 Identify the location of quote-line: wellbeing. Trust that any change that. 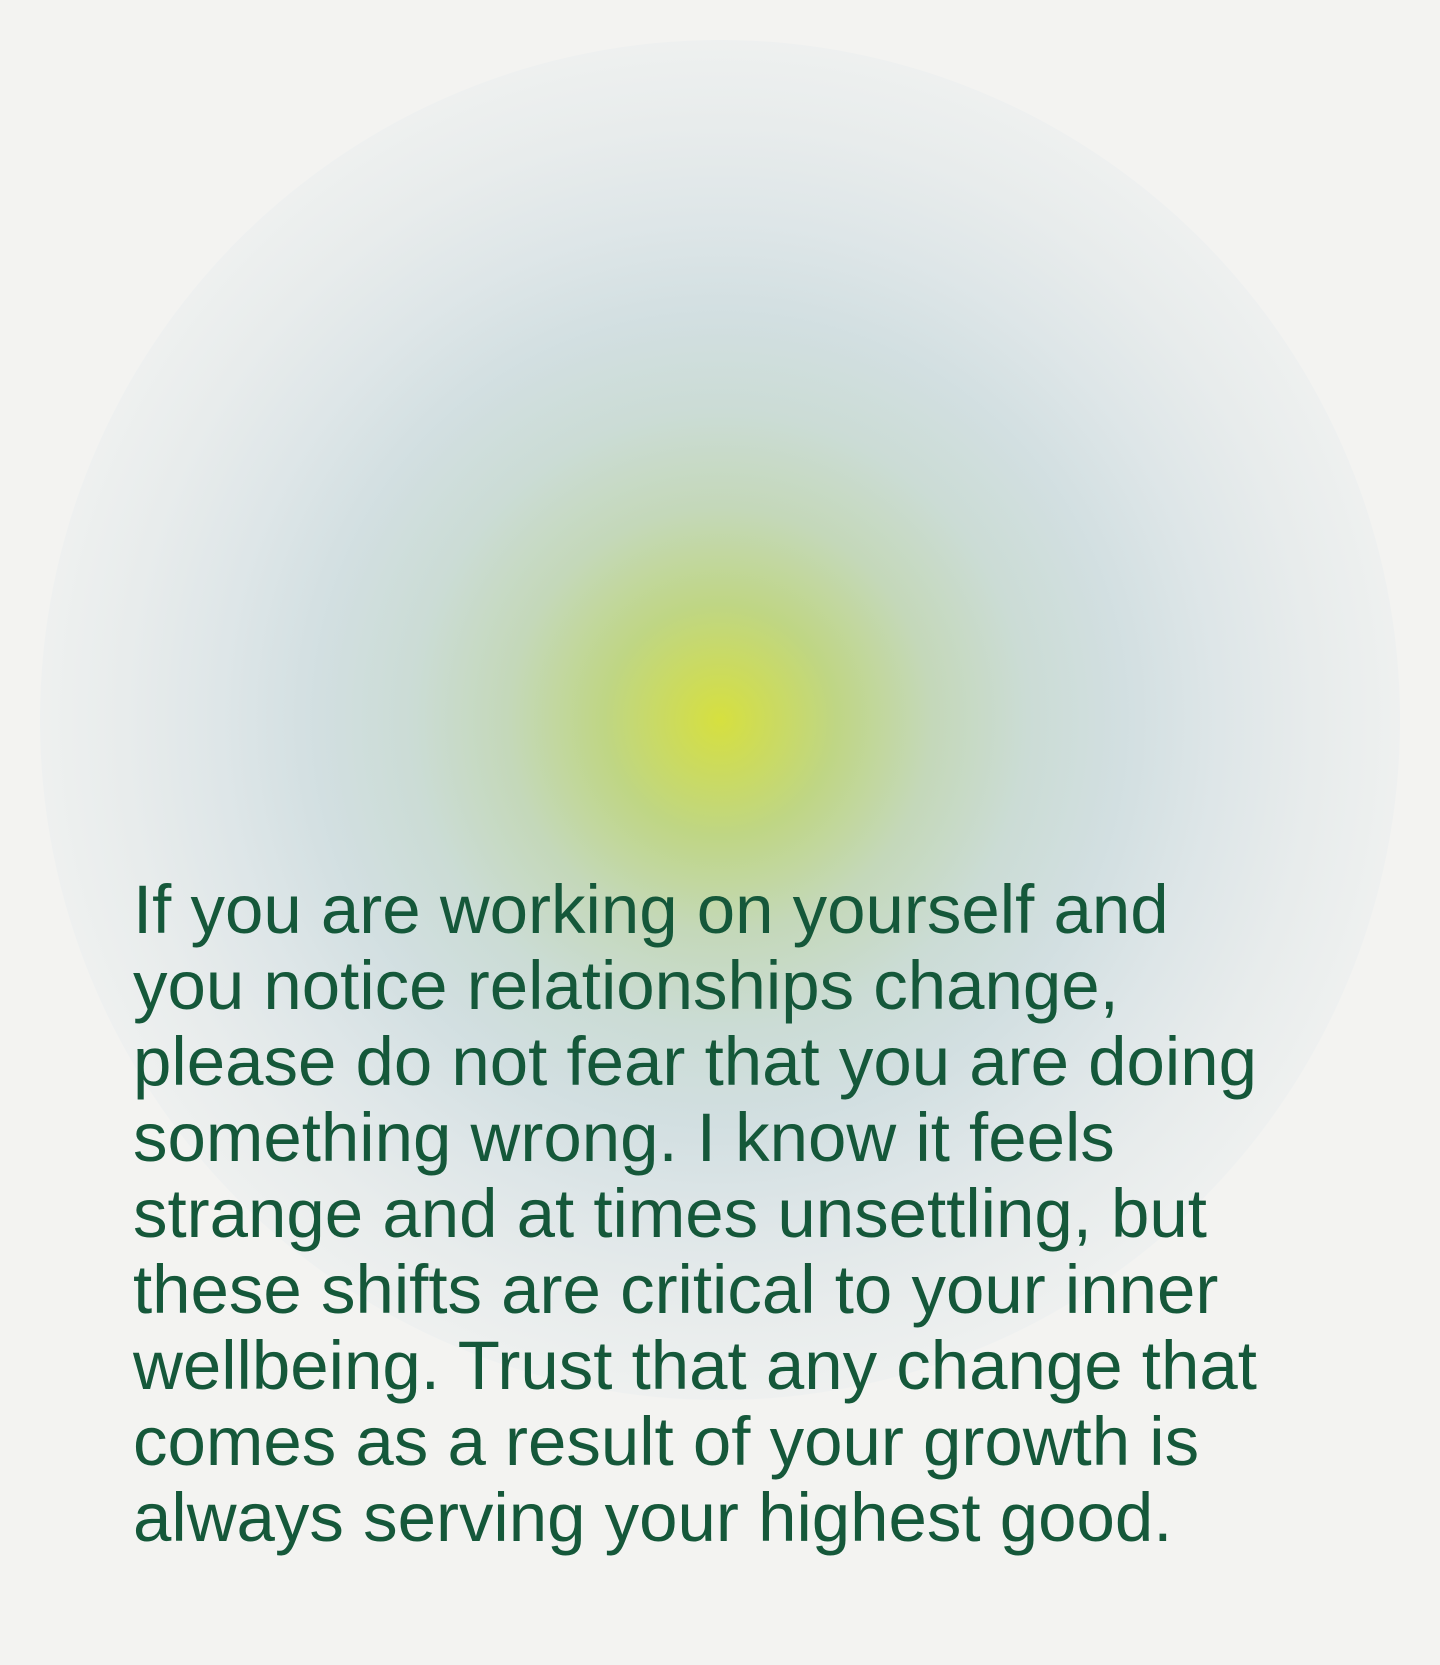
(695, 1365).